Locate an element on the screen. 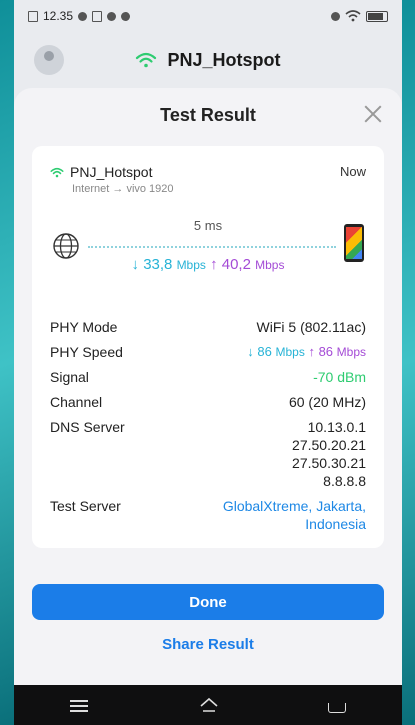  detail-label: Test Server is located at coordinates (85, 506).